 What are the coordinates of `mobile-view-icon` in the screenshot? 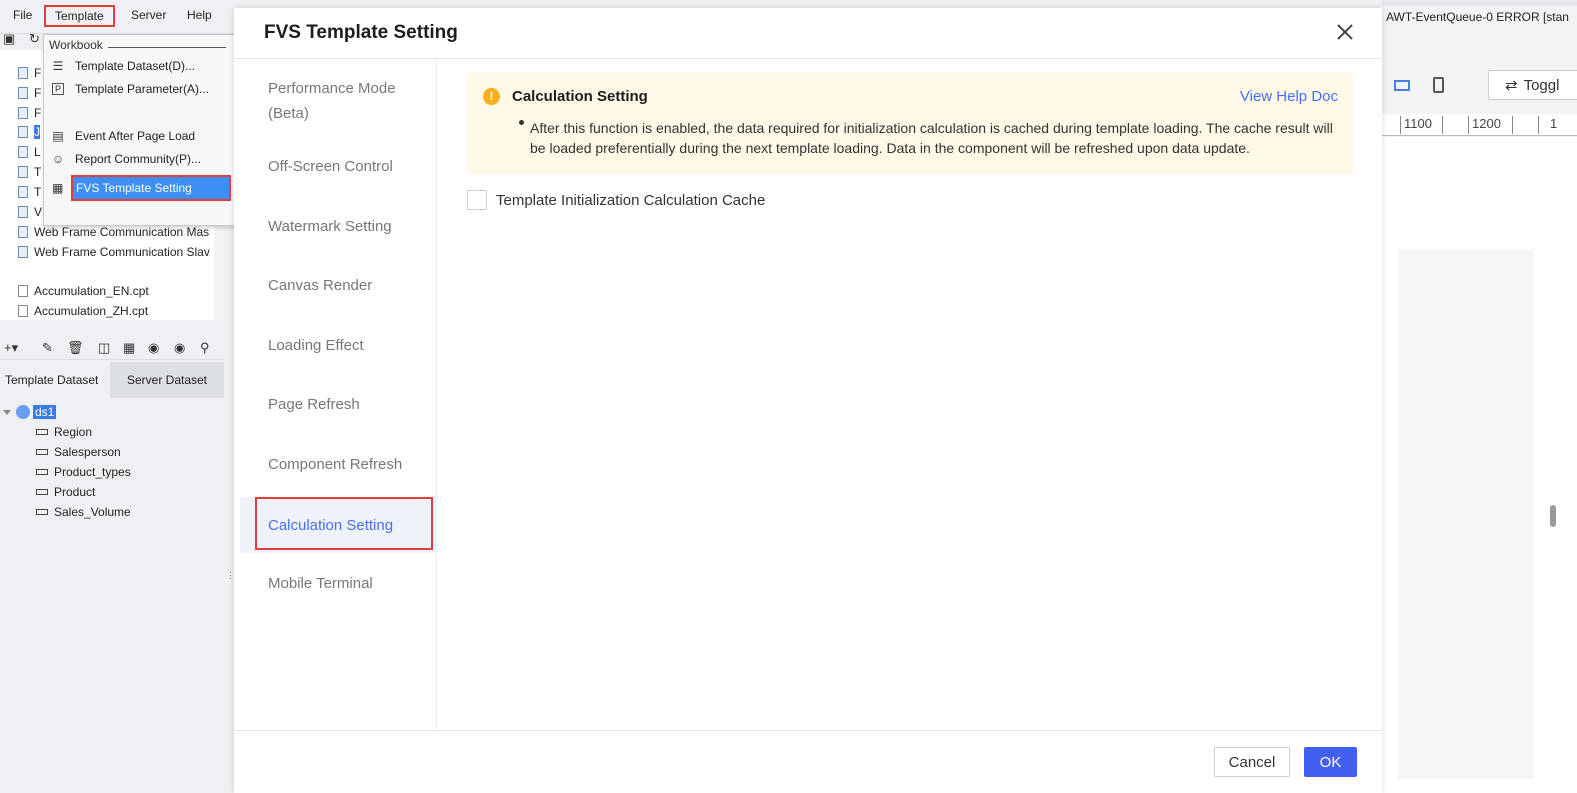 It's located at (1438, 85).